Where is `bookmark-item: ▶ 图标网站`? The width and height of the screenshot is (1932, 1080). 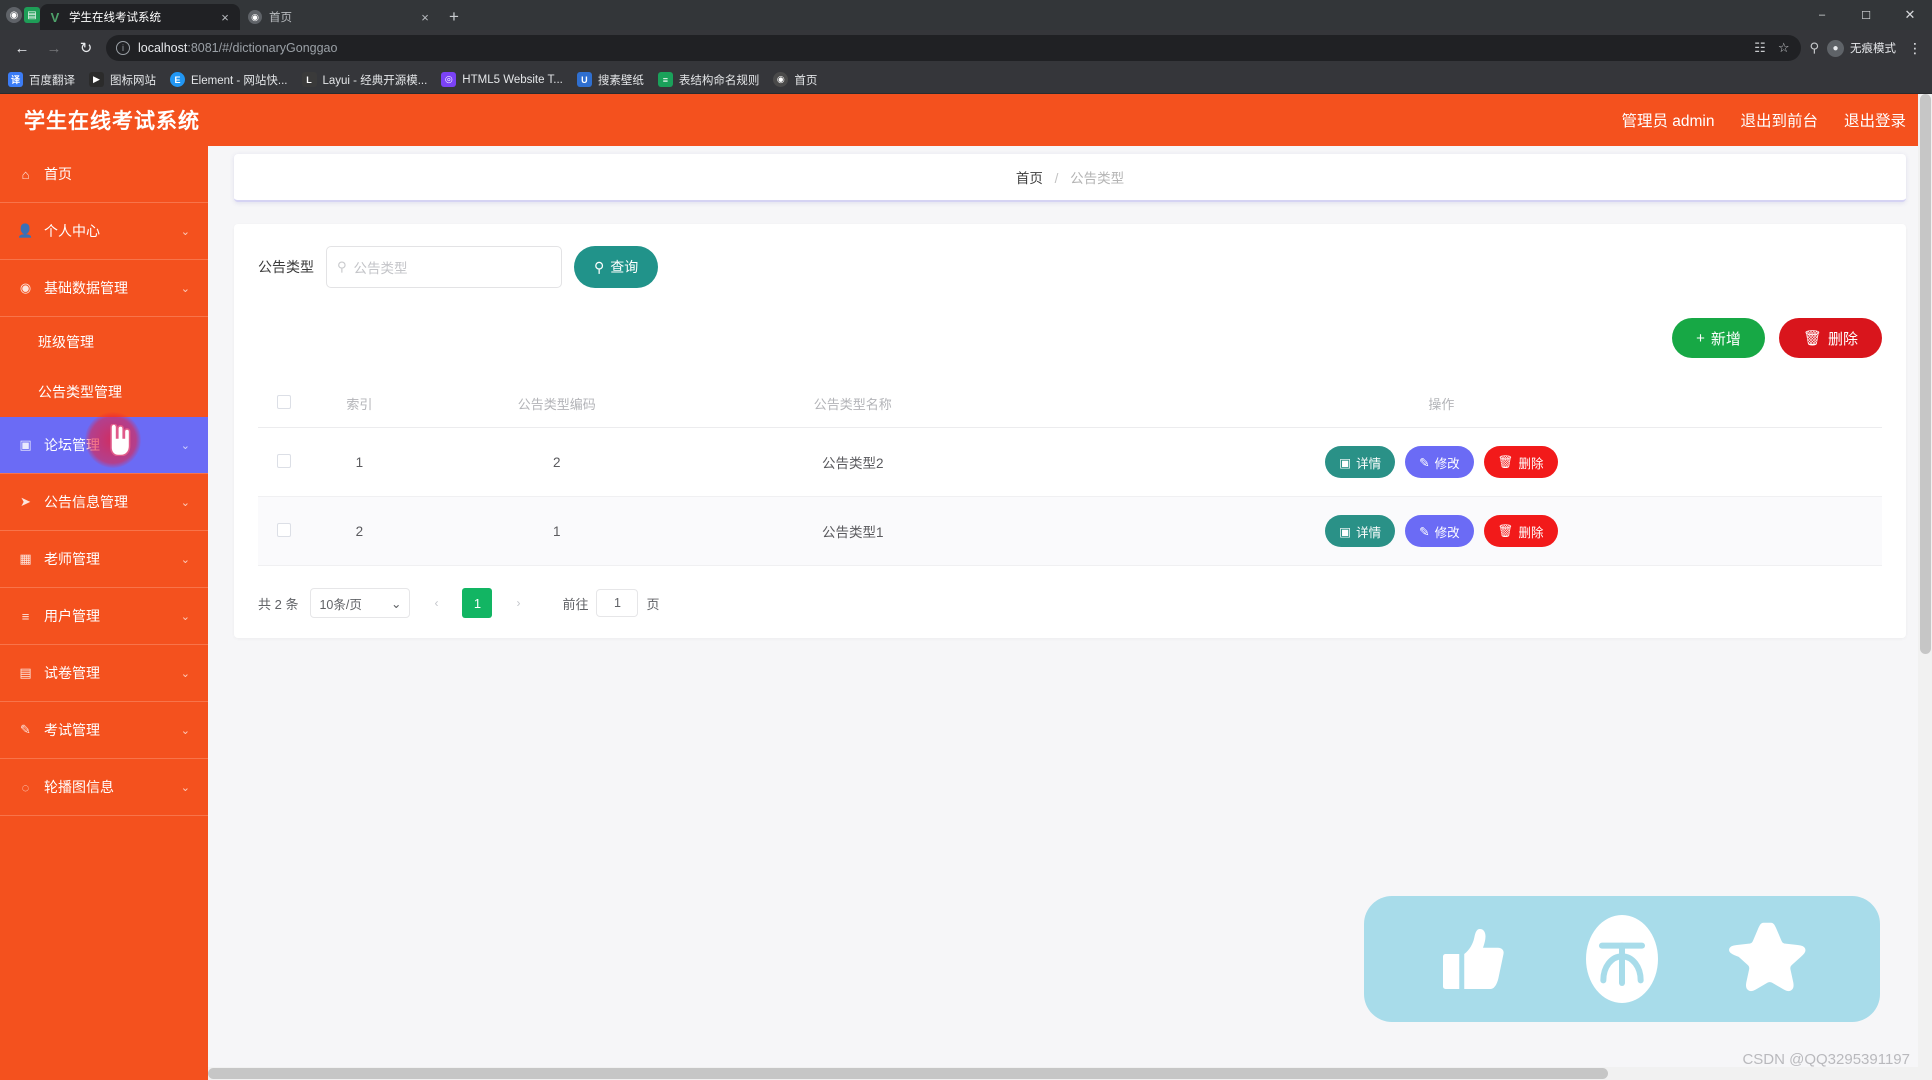
bookmark-item: ▶ 图标网站 is located at coordinates (122, 80).